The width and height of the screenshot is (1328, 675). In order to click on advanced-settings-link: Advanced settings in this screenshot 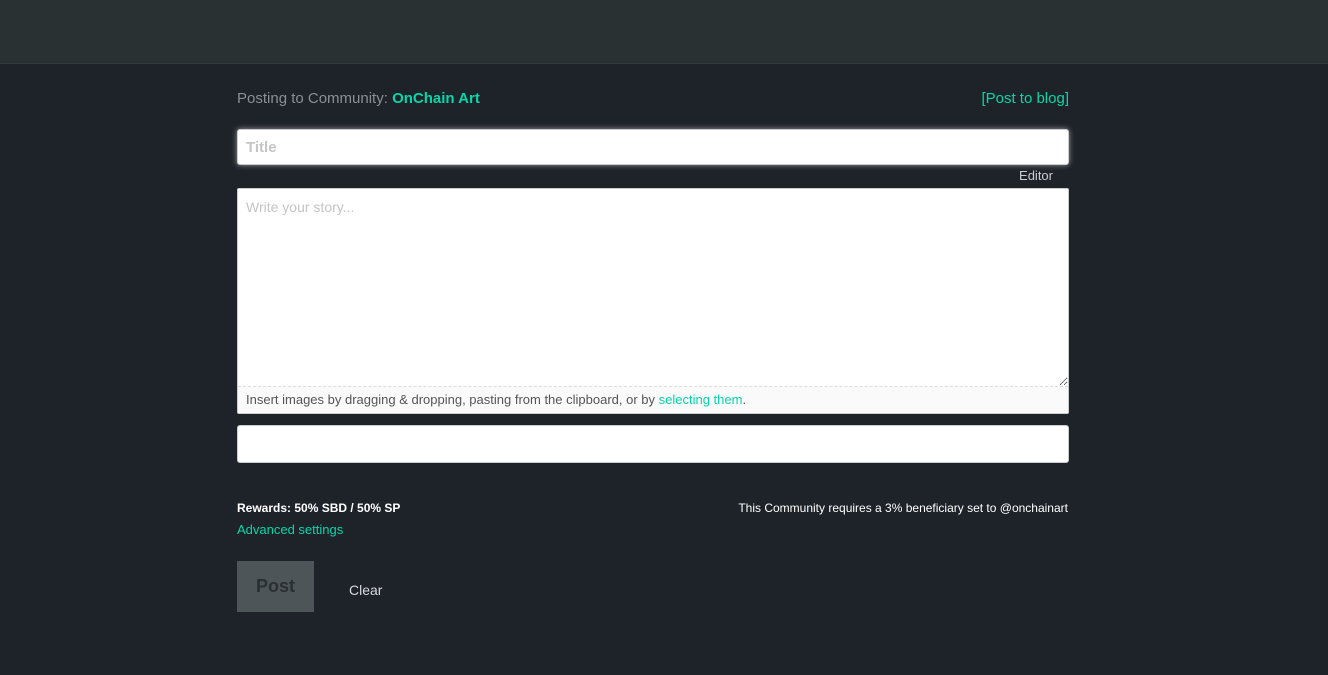, I will do `click(290, 529)`.